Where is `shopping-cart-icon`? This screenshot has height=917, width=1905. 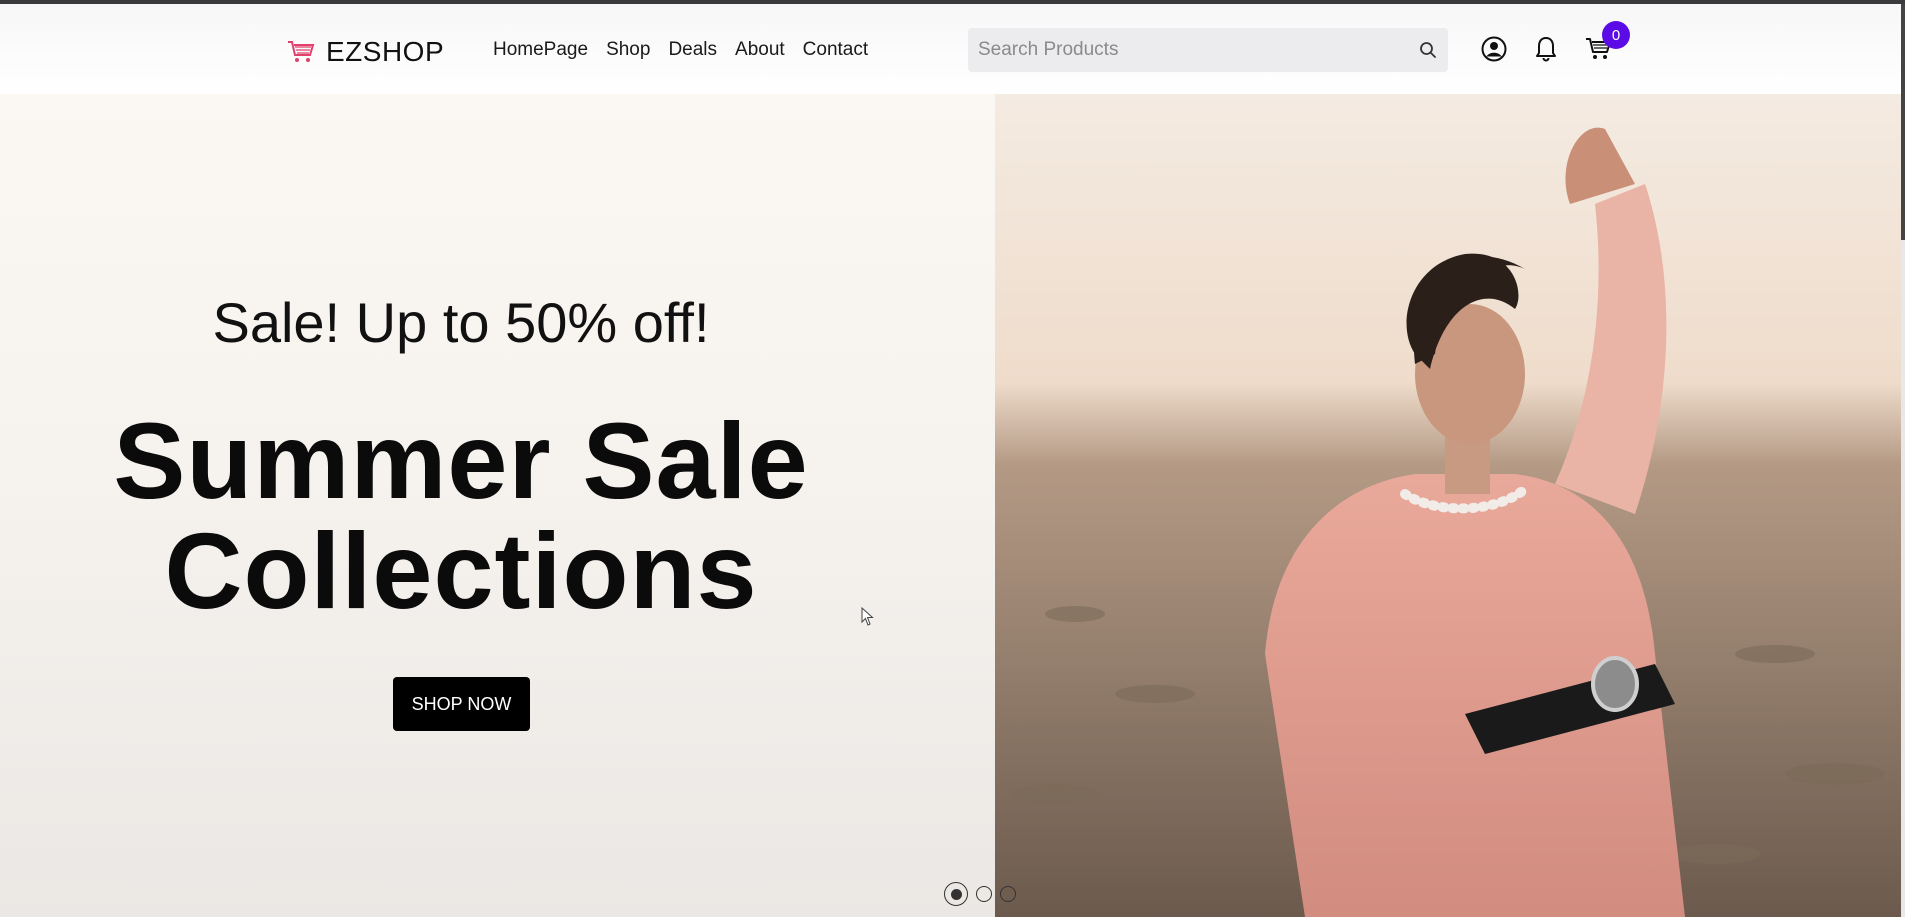
shopping-cart-icon is located at coordinates (301, 51).